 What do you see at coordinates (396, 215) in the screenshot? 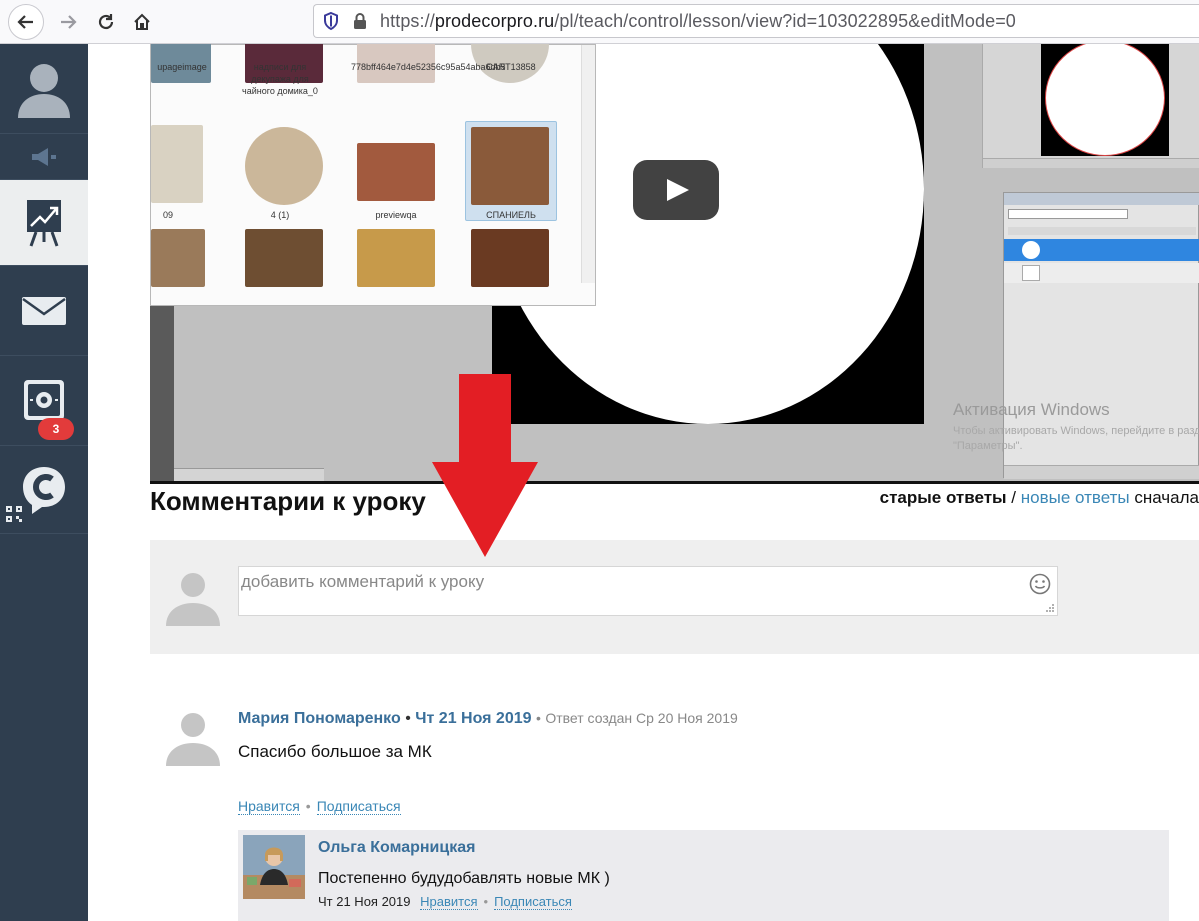
I see `thumbnail-caption: previewqa` at bounding box center [396, 215].